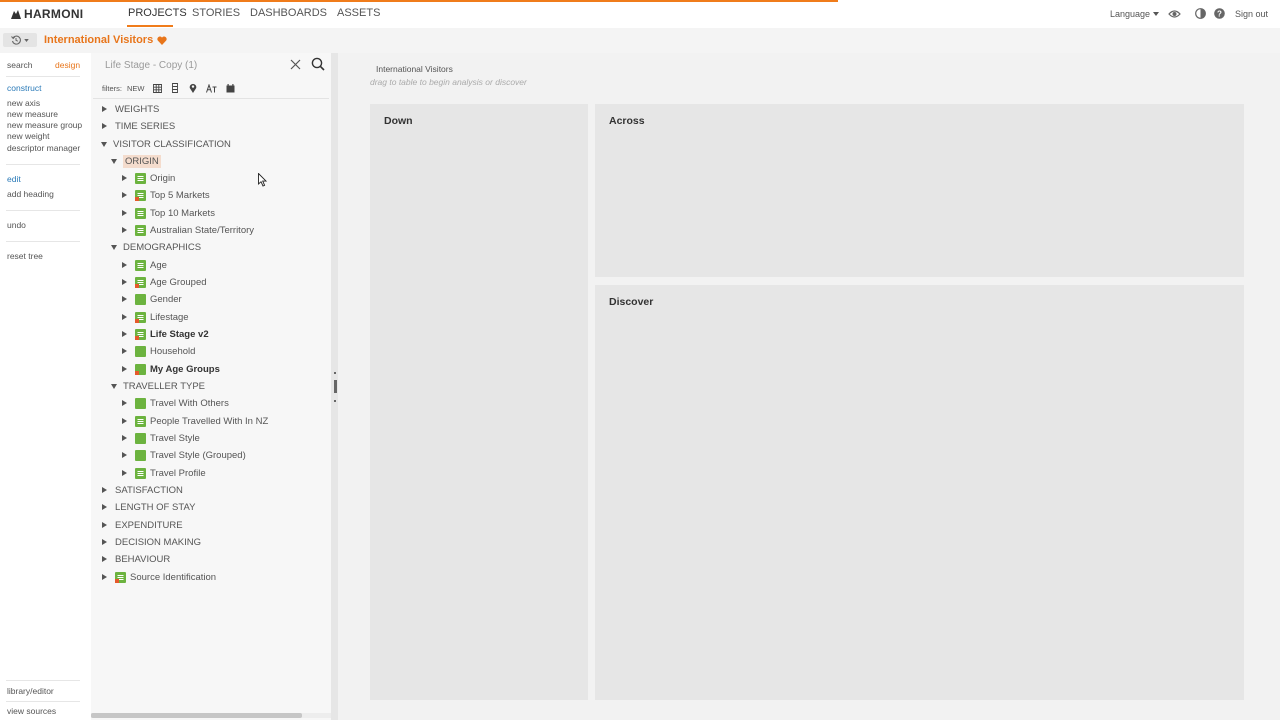 The height and width of the screenshot is (720, 1280). Describe the element at coordinates (195, 421) in the screenshot. I see `tree-node-people-travelled-with: People Travelled With In NZ` at that location.